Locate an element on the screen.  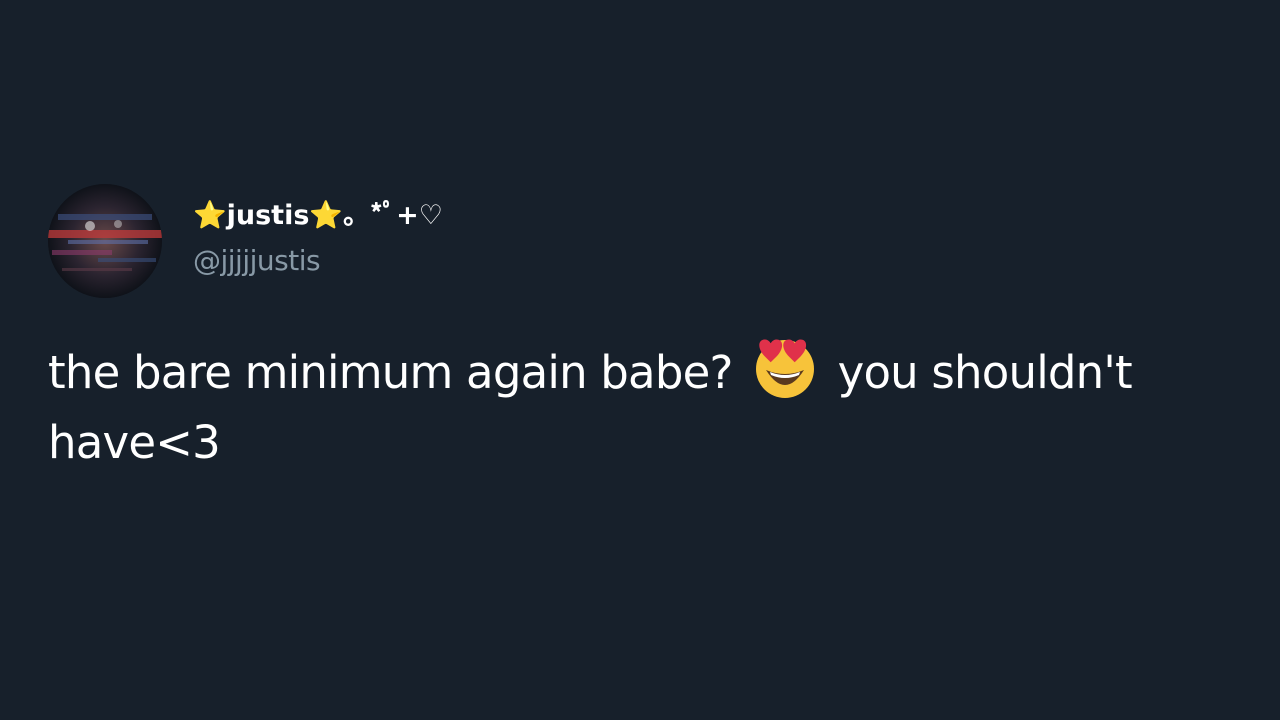
user-handle: @jjjjjustis is located at coordinates (318, 261).